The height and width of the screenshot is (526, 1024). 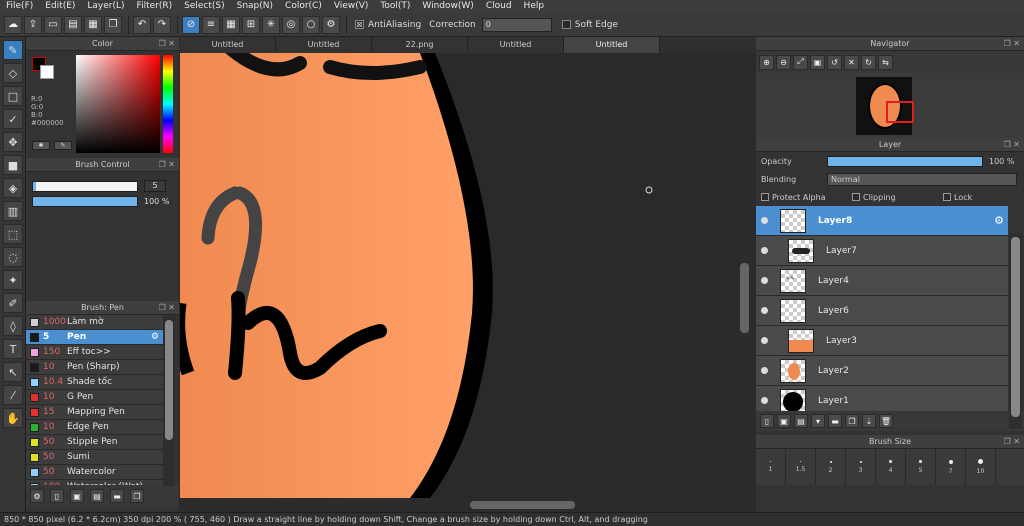 I want to click on canvas-vscroll-thumb, so click(x=744, y=298).